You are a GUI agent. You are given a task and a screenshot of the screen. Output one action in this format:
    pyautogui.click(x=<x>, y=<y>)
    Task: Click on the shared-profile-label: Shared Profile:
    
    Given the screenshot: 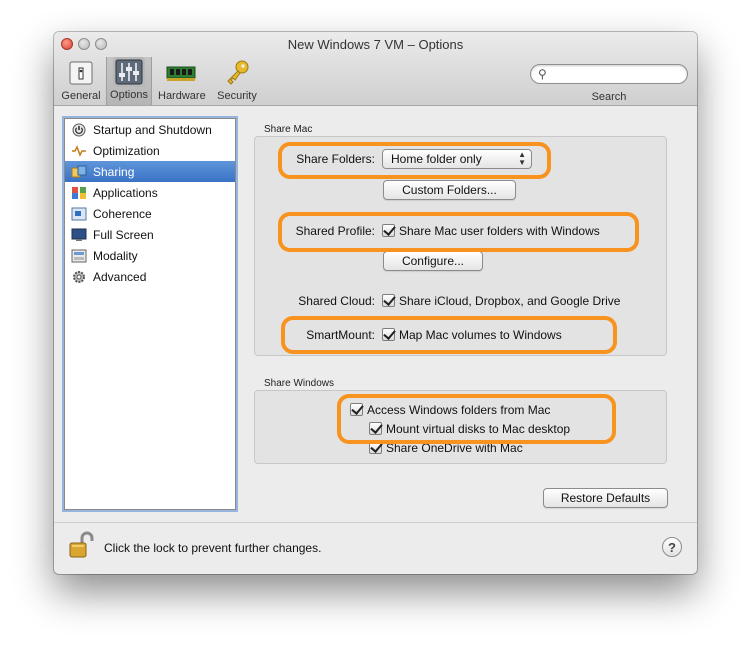 What is the action you would take?
    pyautogui.click(x=335, y=231)
    